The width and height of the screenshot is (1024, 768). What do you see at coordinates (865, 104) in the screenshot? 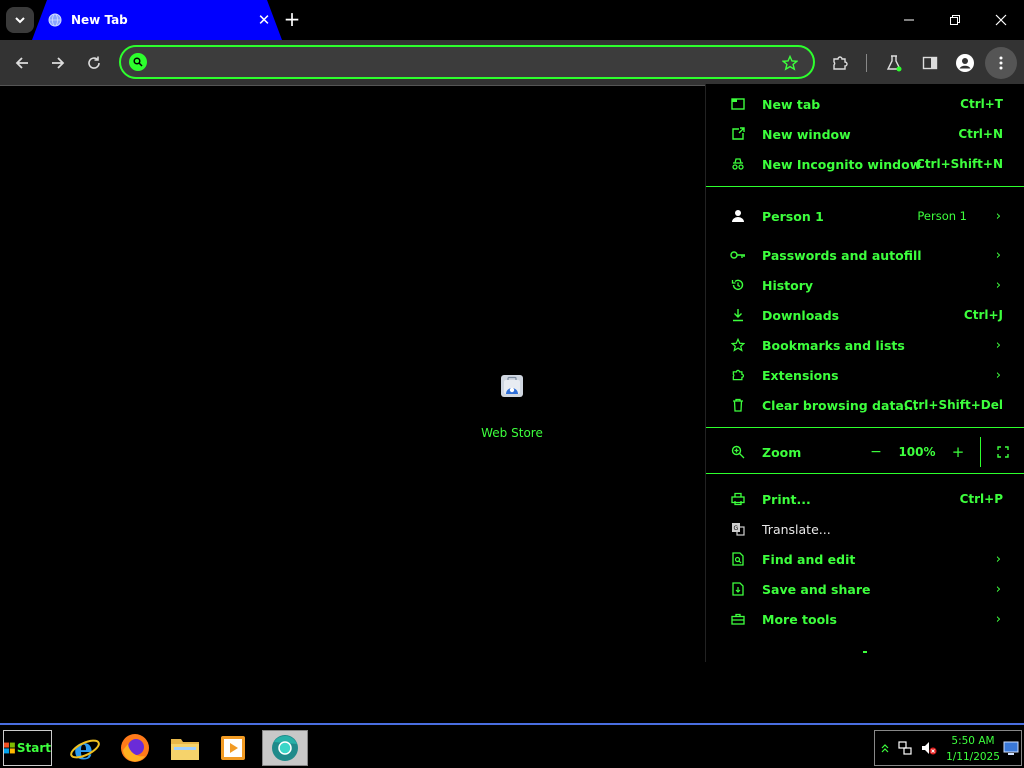
I see `menu-item-new-tab: New tab Ctrl+T` at bounding box center [865, 104].